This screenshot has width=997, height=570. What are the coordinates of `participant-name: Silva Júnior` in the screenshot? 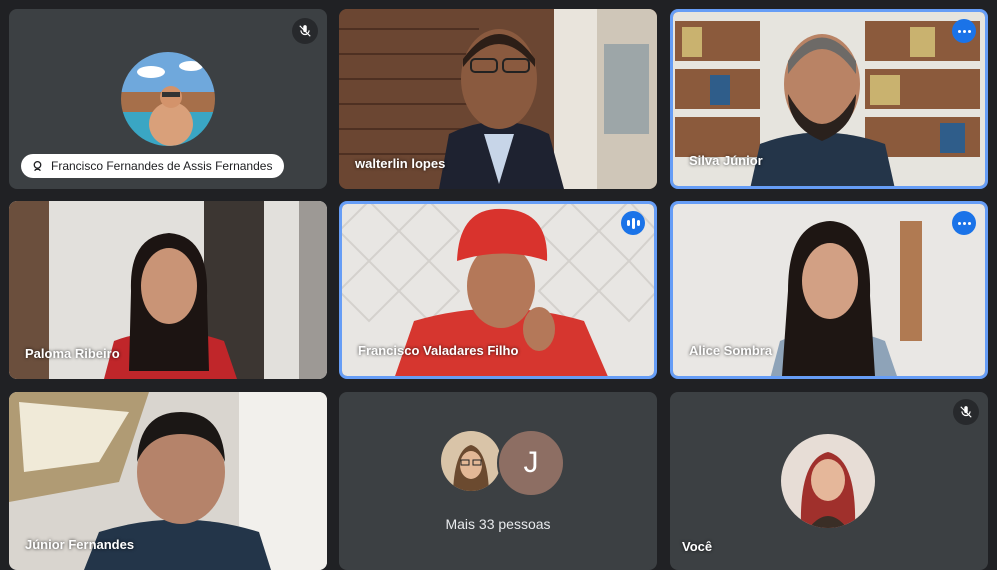 It's located at (726, 160).